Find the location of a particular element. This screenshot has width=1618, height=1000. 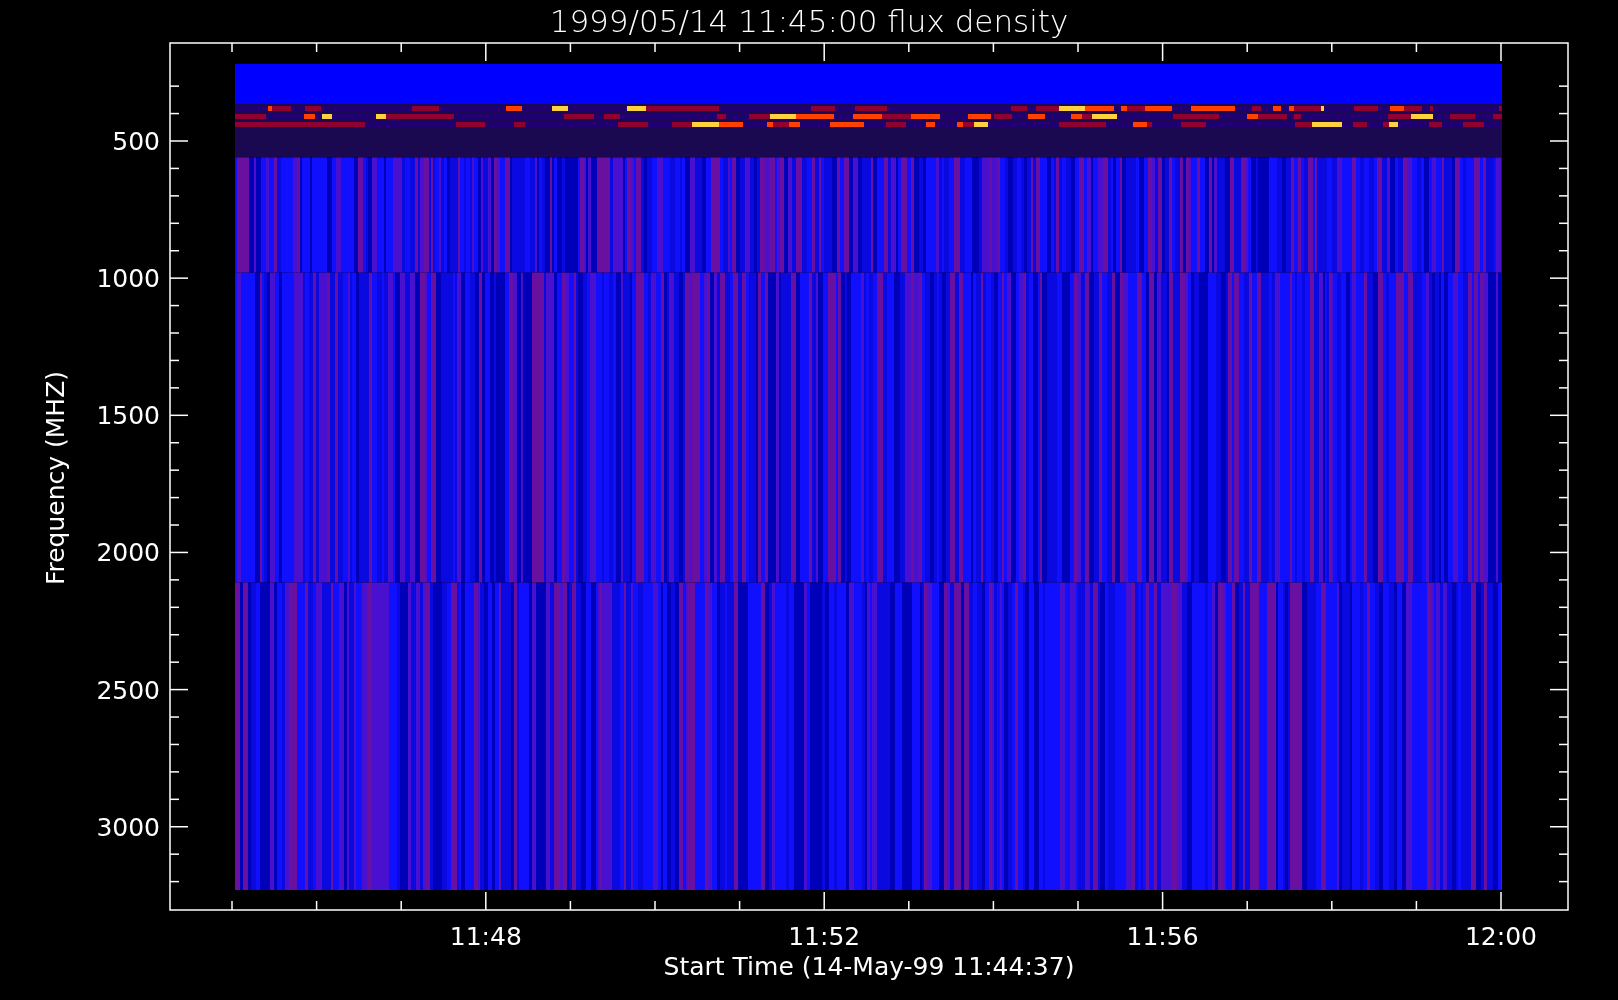

y-axis-label: Frequency (MHZ) is located at coordinates (55, 478).